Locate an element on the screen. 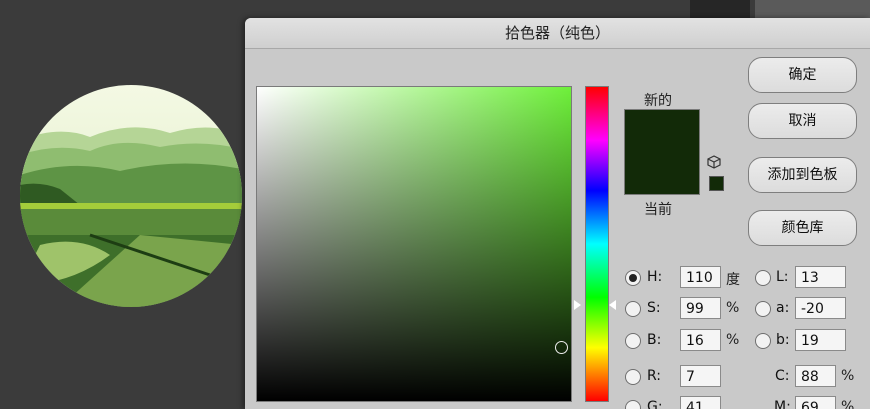  current-color-label: 当前 is located at coordinates (658, 210).